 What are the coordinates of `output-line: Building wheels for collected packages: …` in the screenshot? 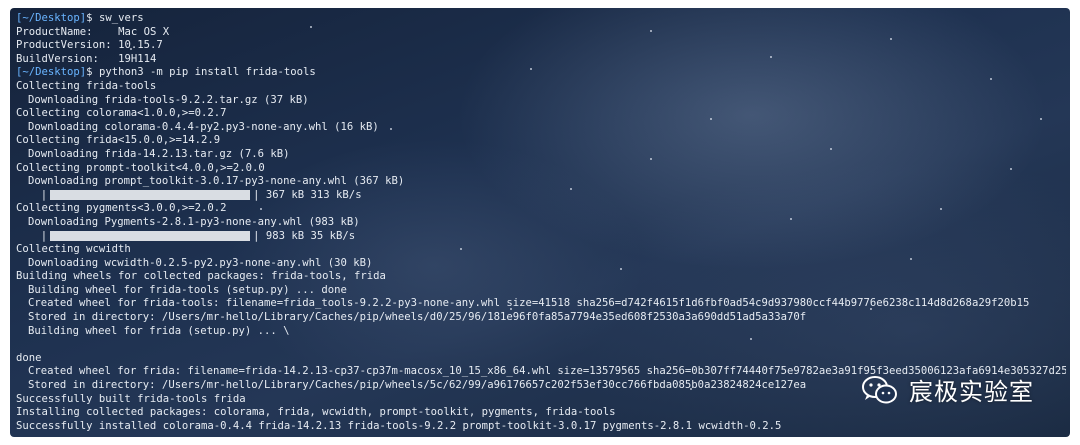 It's located at (201, 276).